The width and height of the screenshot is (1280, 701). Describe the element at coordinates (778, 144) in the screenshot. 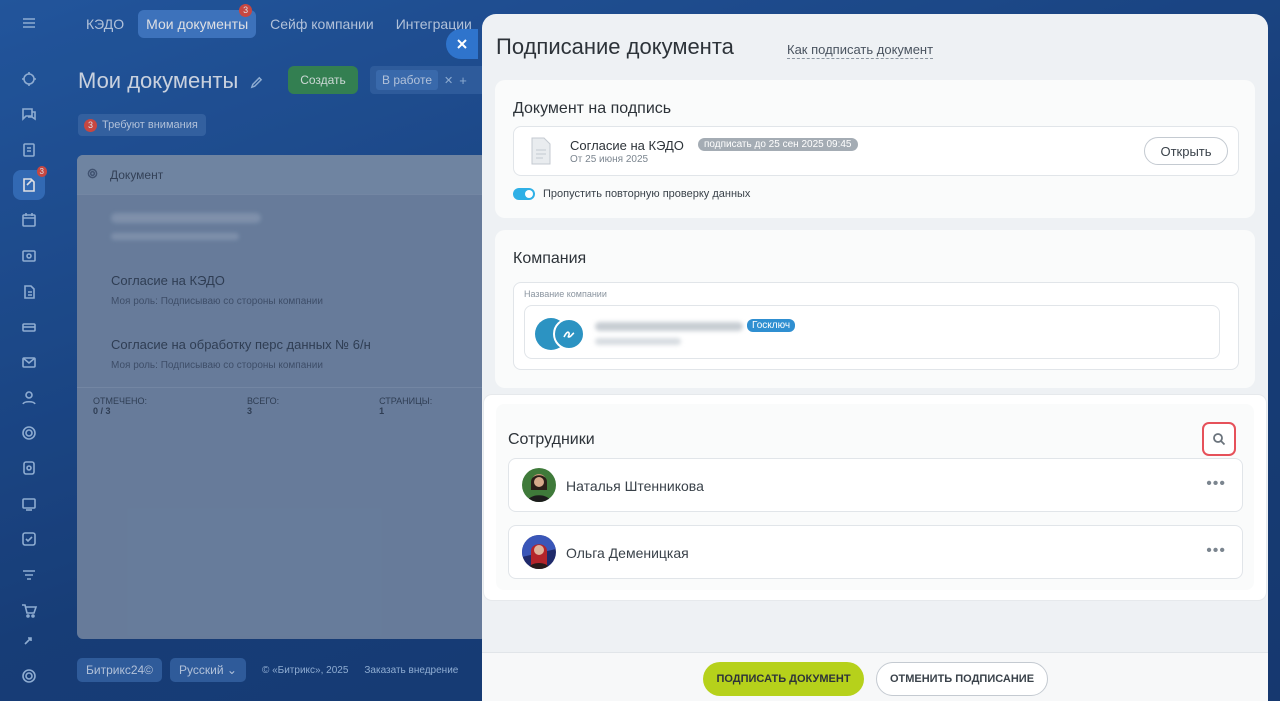

I see `deadline-badge: подписать до 25 сен 2025 09:45` at that location.